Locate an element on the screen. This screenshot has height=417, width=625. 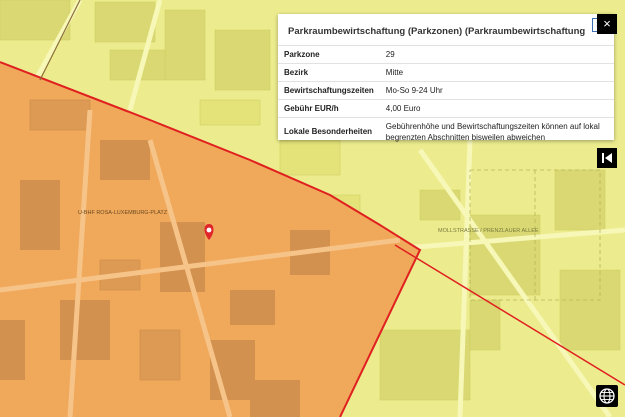
attr-key: Lokale Besonderheiten is located at coordinates (329, 131).